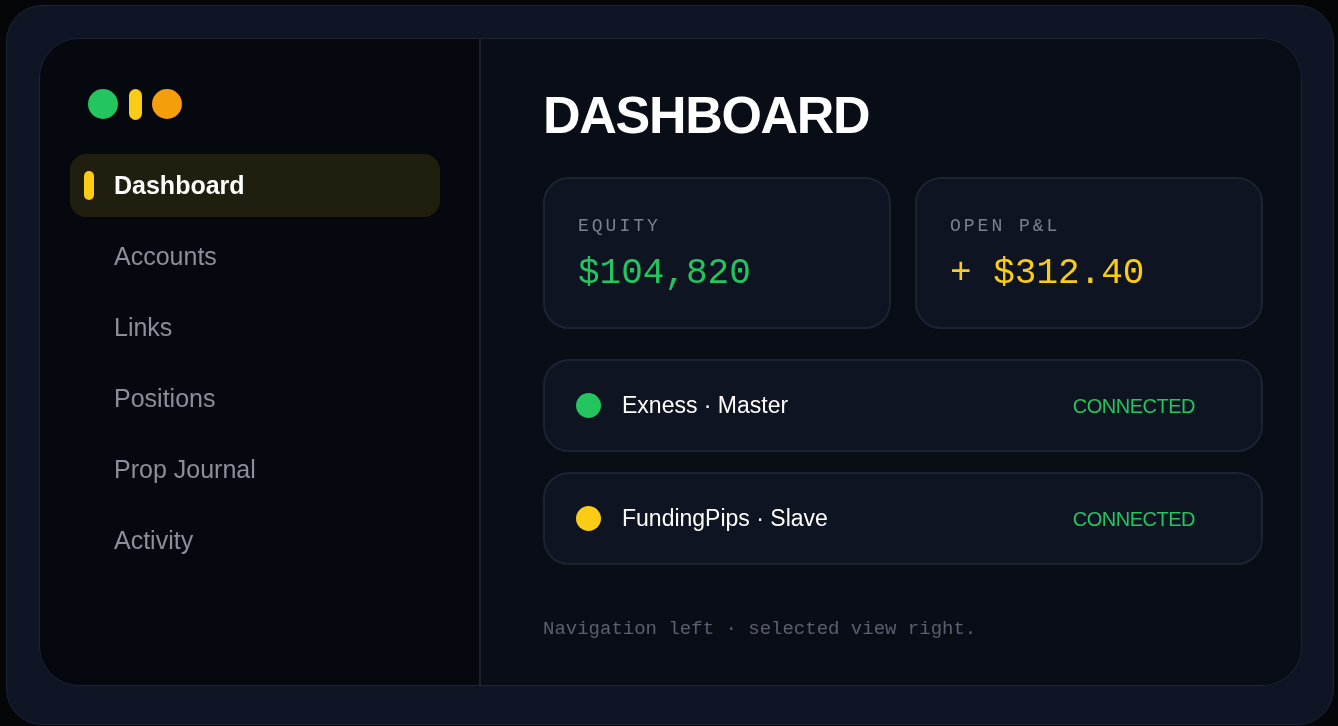  What do you see at coordinates (725, 519) in the screenshot?
I see `connection-name: FundingPips · Slave` at bounding box center [725, 519].